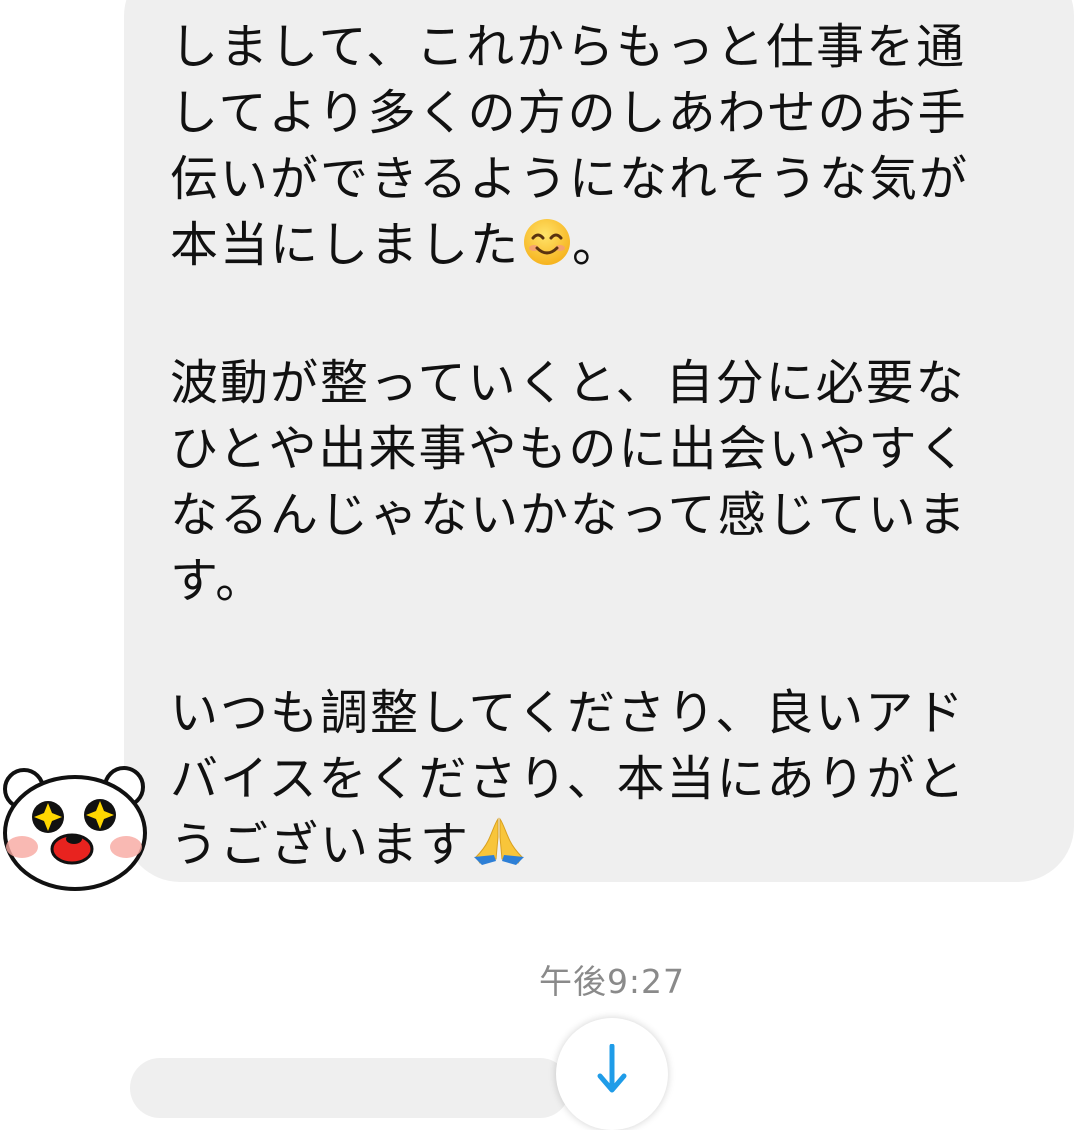 This screenshot has width=1080, height=1130. I want to click on message-line-text: うございます, so click(320, 845).